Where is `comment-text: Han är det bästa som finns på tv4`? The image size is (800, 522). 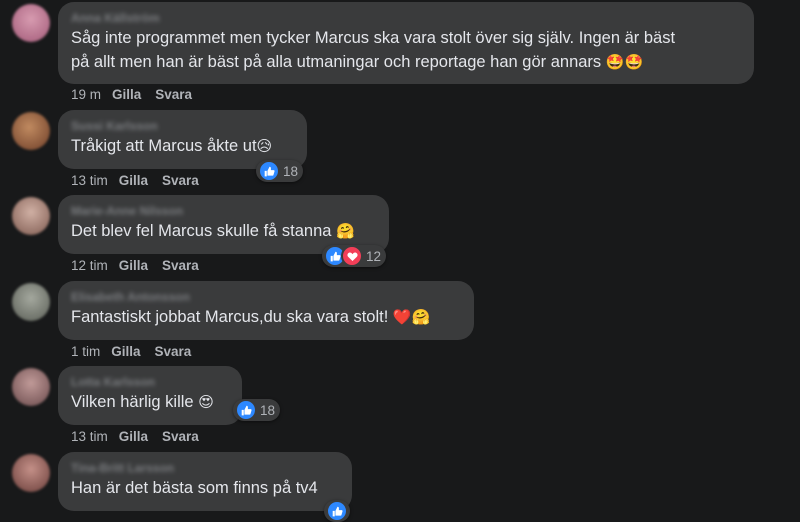
comment-text: Han är det bästa som finns på tv4 is located at coordinates (194, 488).